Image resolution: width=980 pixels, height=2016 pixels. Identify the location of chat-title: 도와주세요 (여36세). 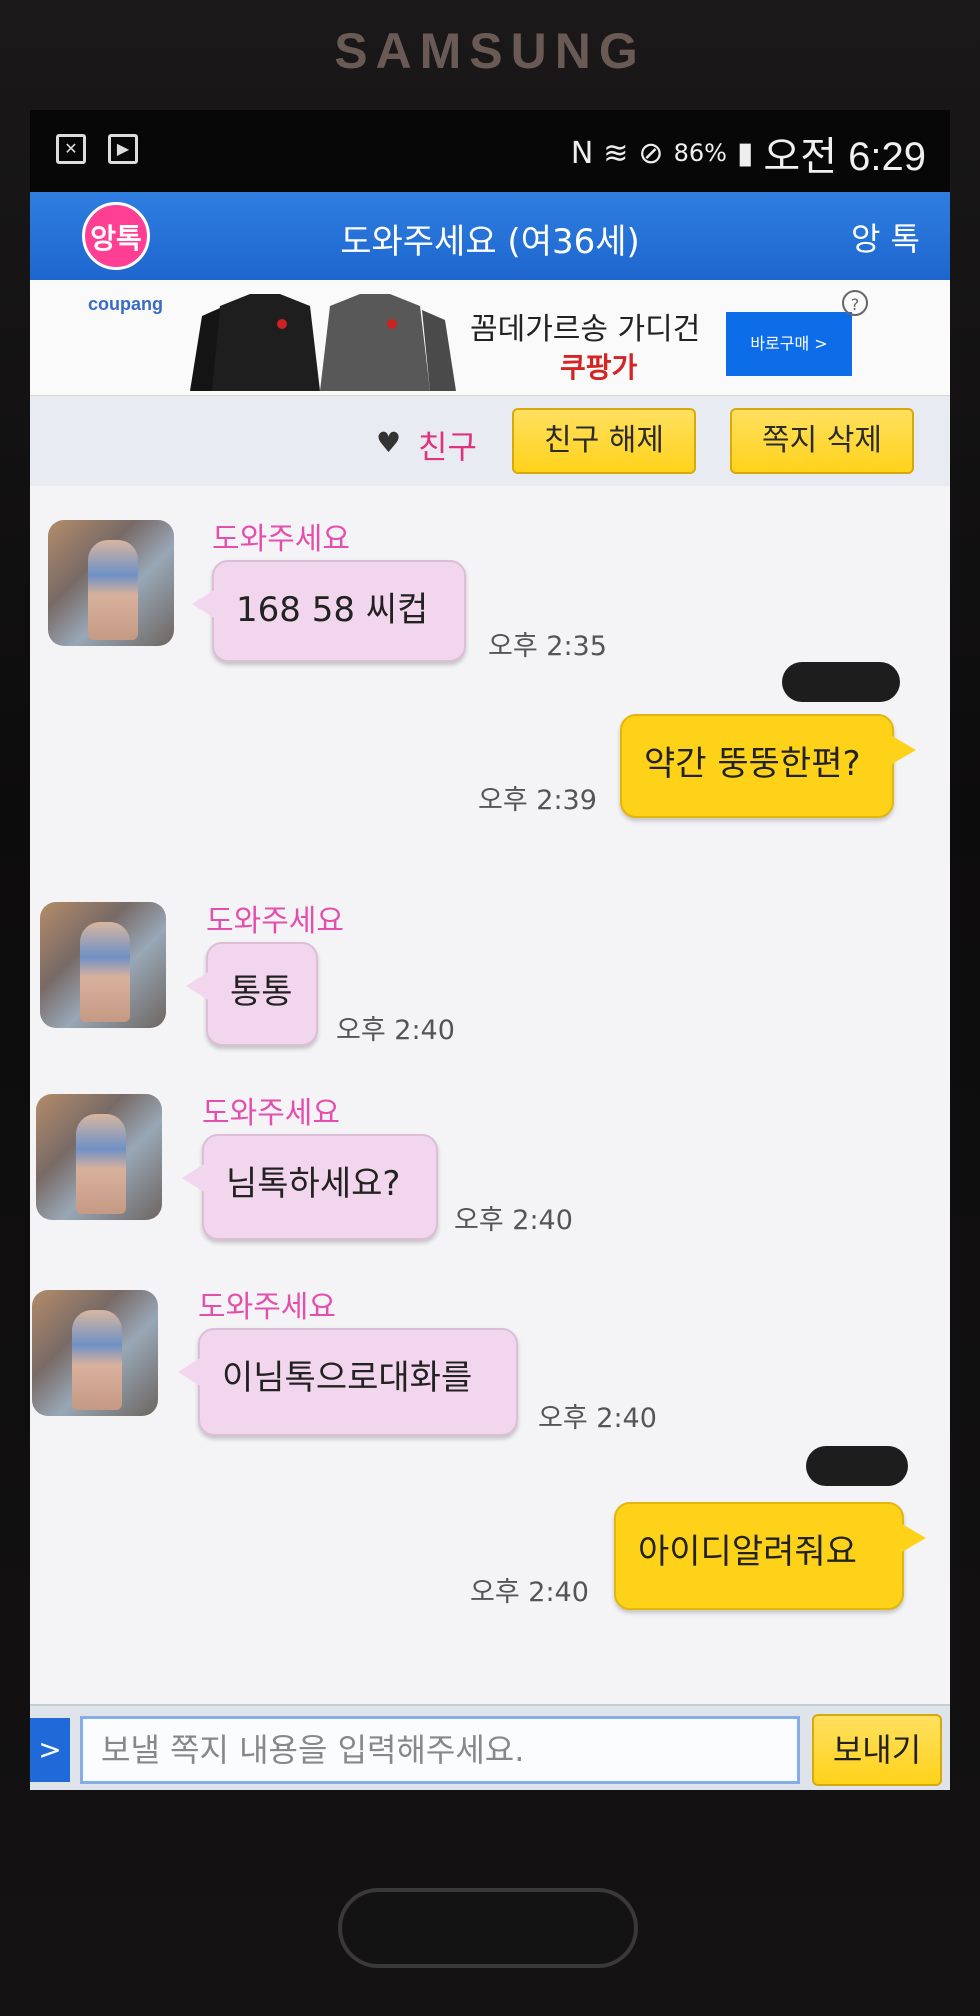
(490, 242).